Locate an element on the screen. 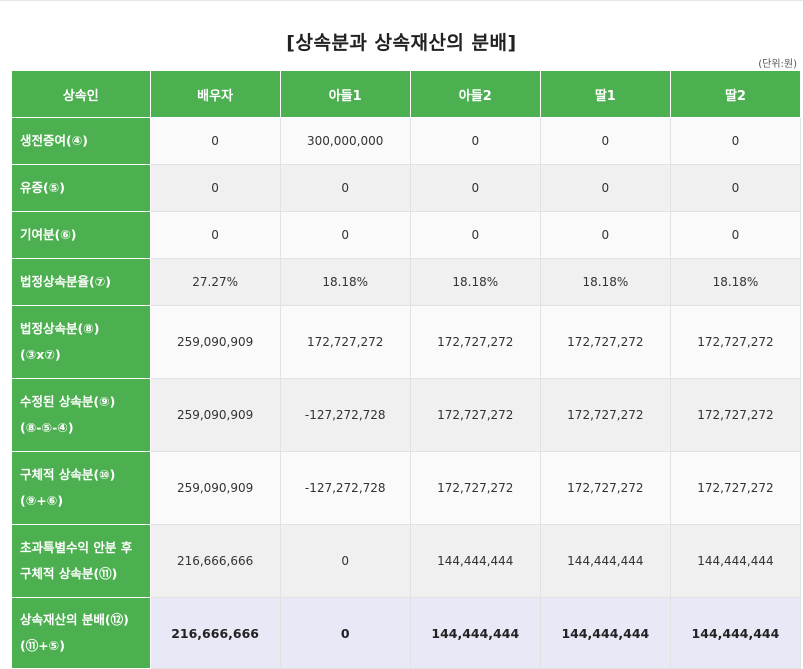 The image size is (803, 669). row-label-specific-share: 구체적 상속분(⑩) (⑨+⑥) is located at coordinates (81, 488).